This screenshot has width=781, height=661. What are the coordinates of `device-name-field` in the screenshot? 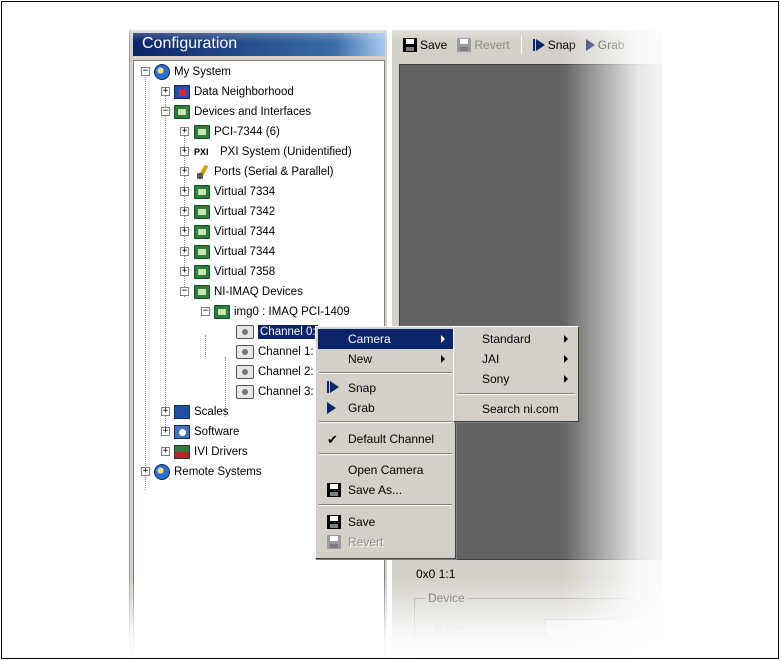 It's located at (600, 628).